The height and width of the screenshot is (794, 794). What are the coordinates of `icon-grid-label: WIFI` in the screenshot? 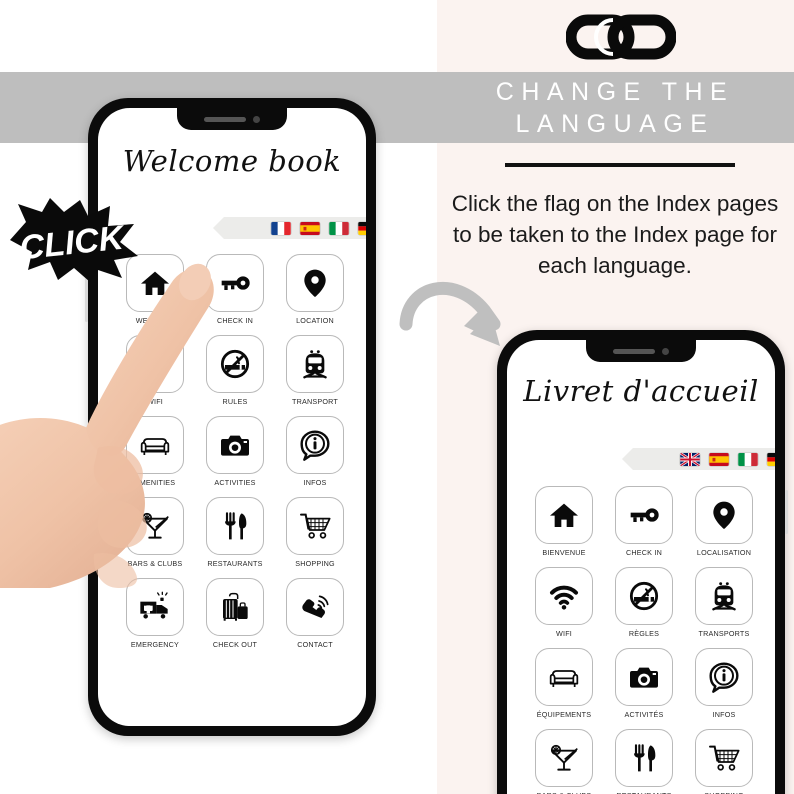 It's located at (564, 633).